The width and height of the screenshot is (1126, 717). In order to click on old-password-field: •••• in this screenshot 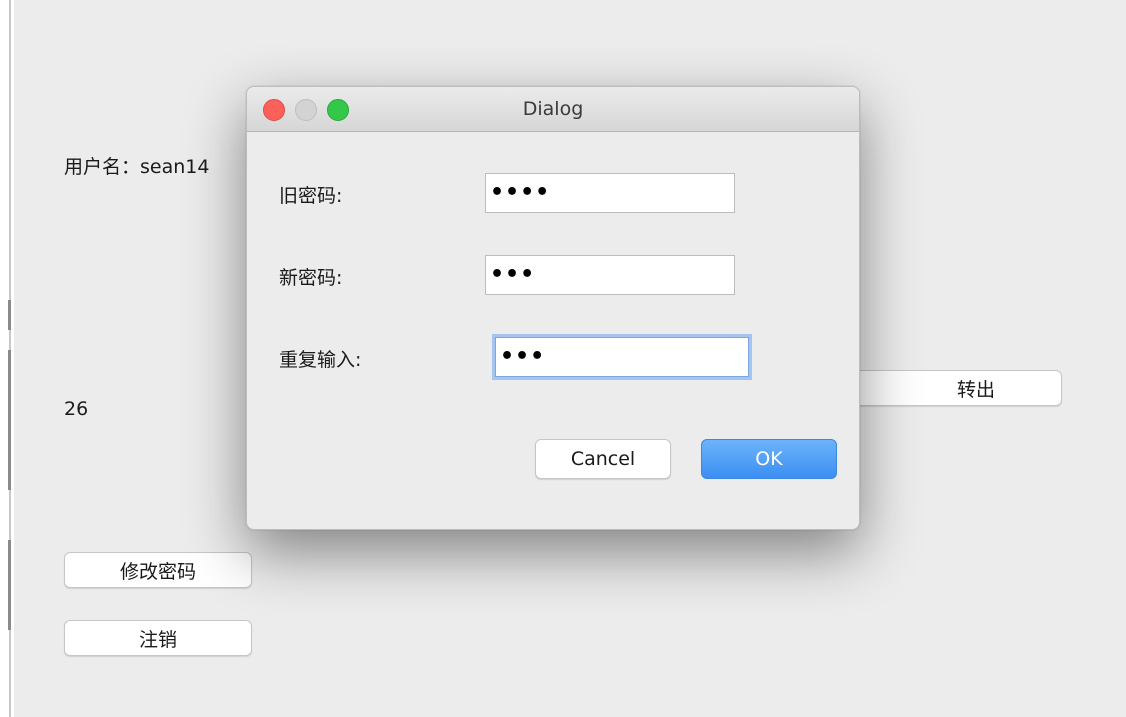, I will do `click(610, 193)`.